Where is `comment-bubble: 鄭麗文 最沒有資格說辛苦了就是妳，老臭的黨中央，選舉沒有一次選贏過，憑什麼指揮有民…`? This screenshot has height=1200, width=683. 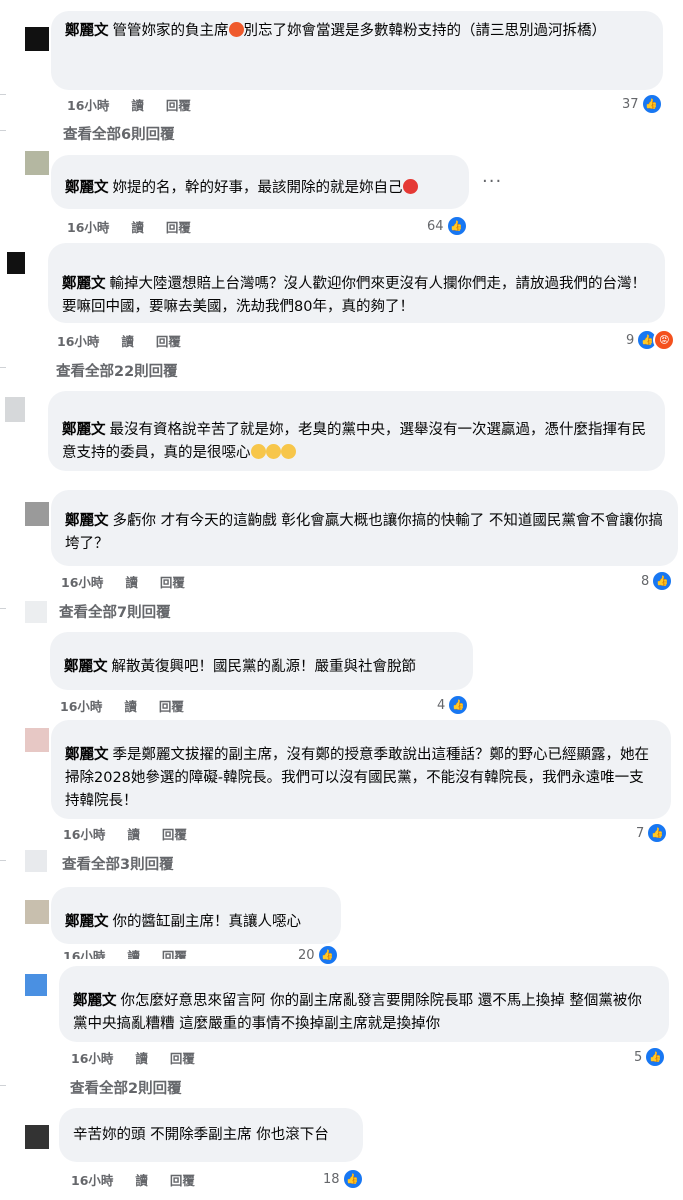 comment-bubble: 鄭麗文 最沒有資格說辛苦了就是妳，老臭的黨中央，選舉沒有一次選贏過，憑什麼指揮有民… is located at coordinates (356, 431).